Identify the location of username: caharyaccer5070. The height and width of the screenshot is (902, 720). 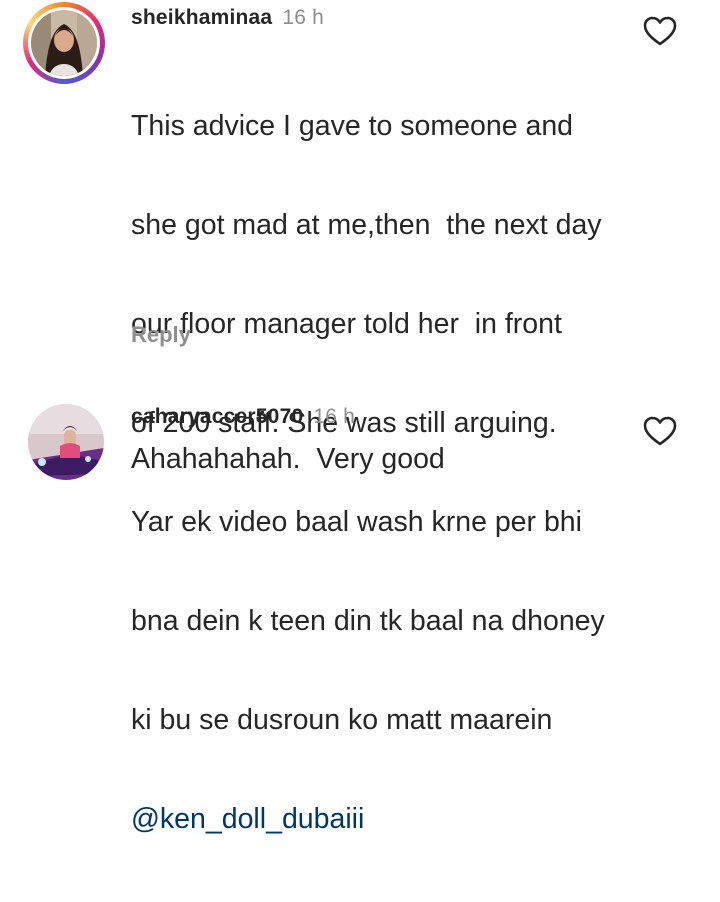
(217, 416).